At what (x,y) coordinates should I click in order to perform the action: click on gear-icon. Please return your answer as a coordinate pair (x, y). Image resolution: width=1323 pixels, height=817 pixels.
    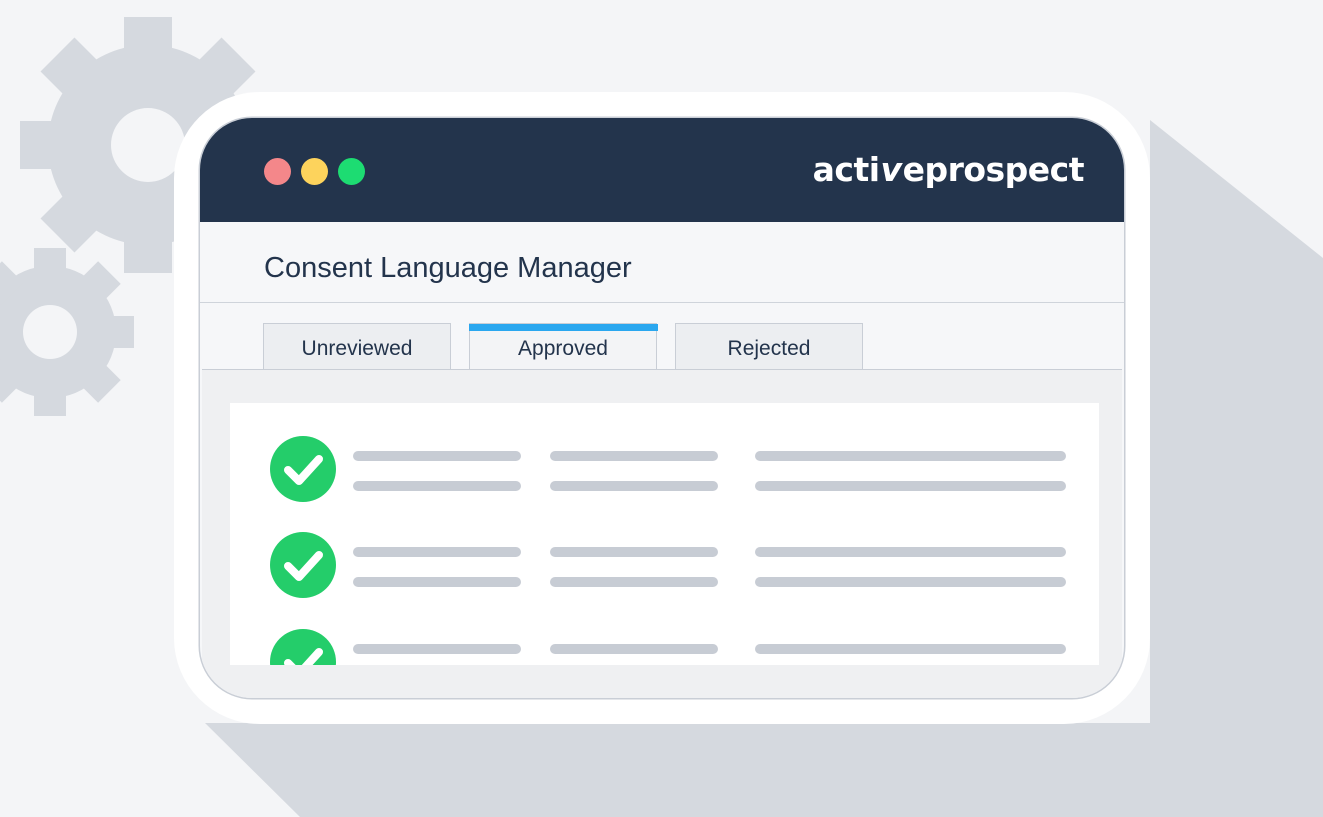
    Looking at the image, I should click on (67, 332).